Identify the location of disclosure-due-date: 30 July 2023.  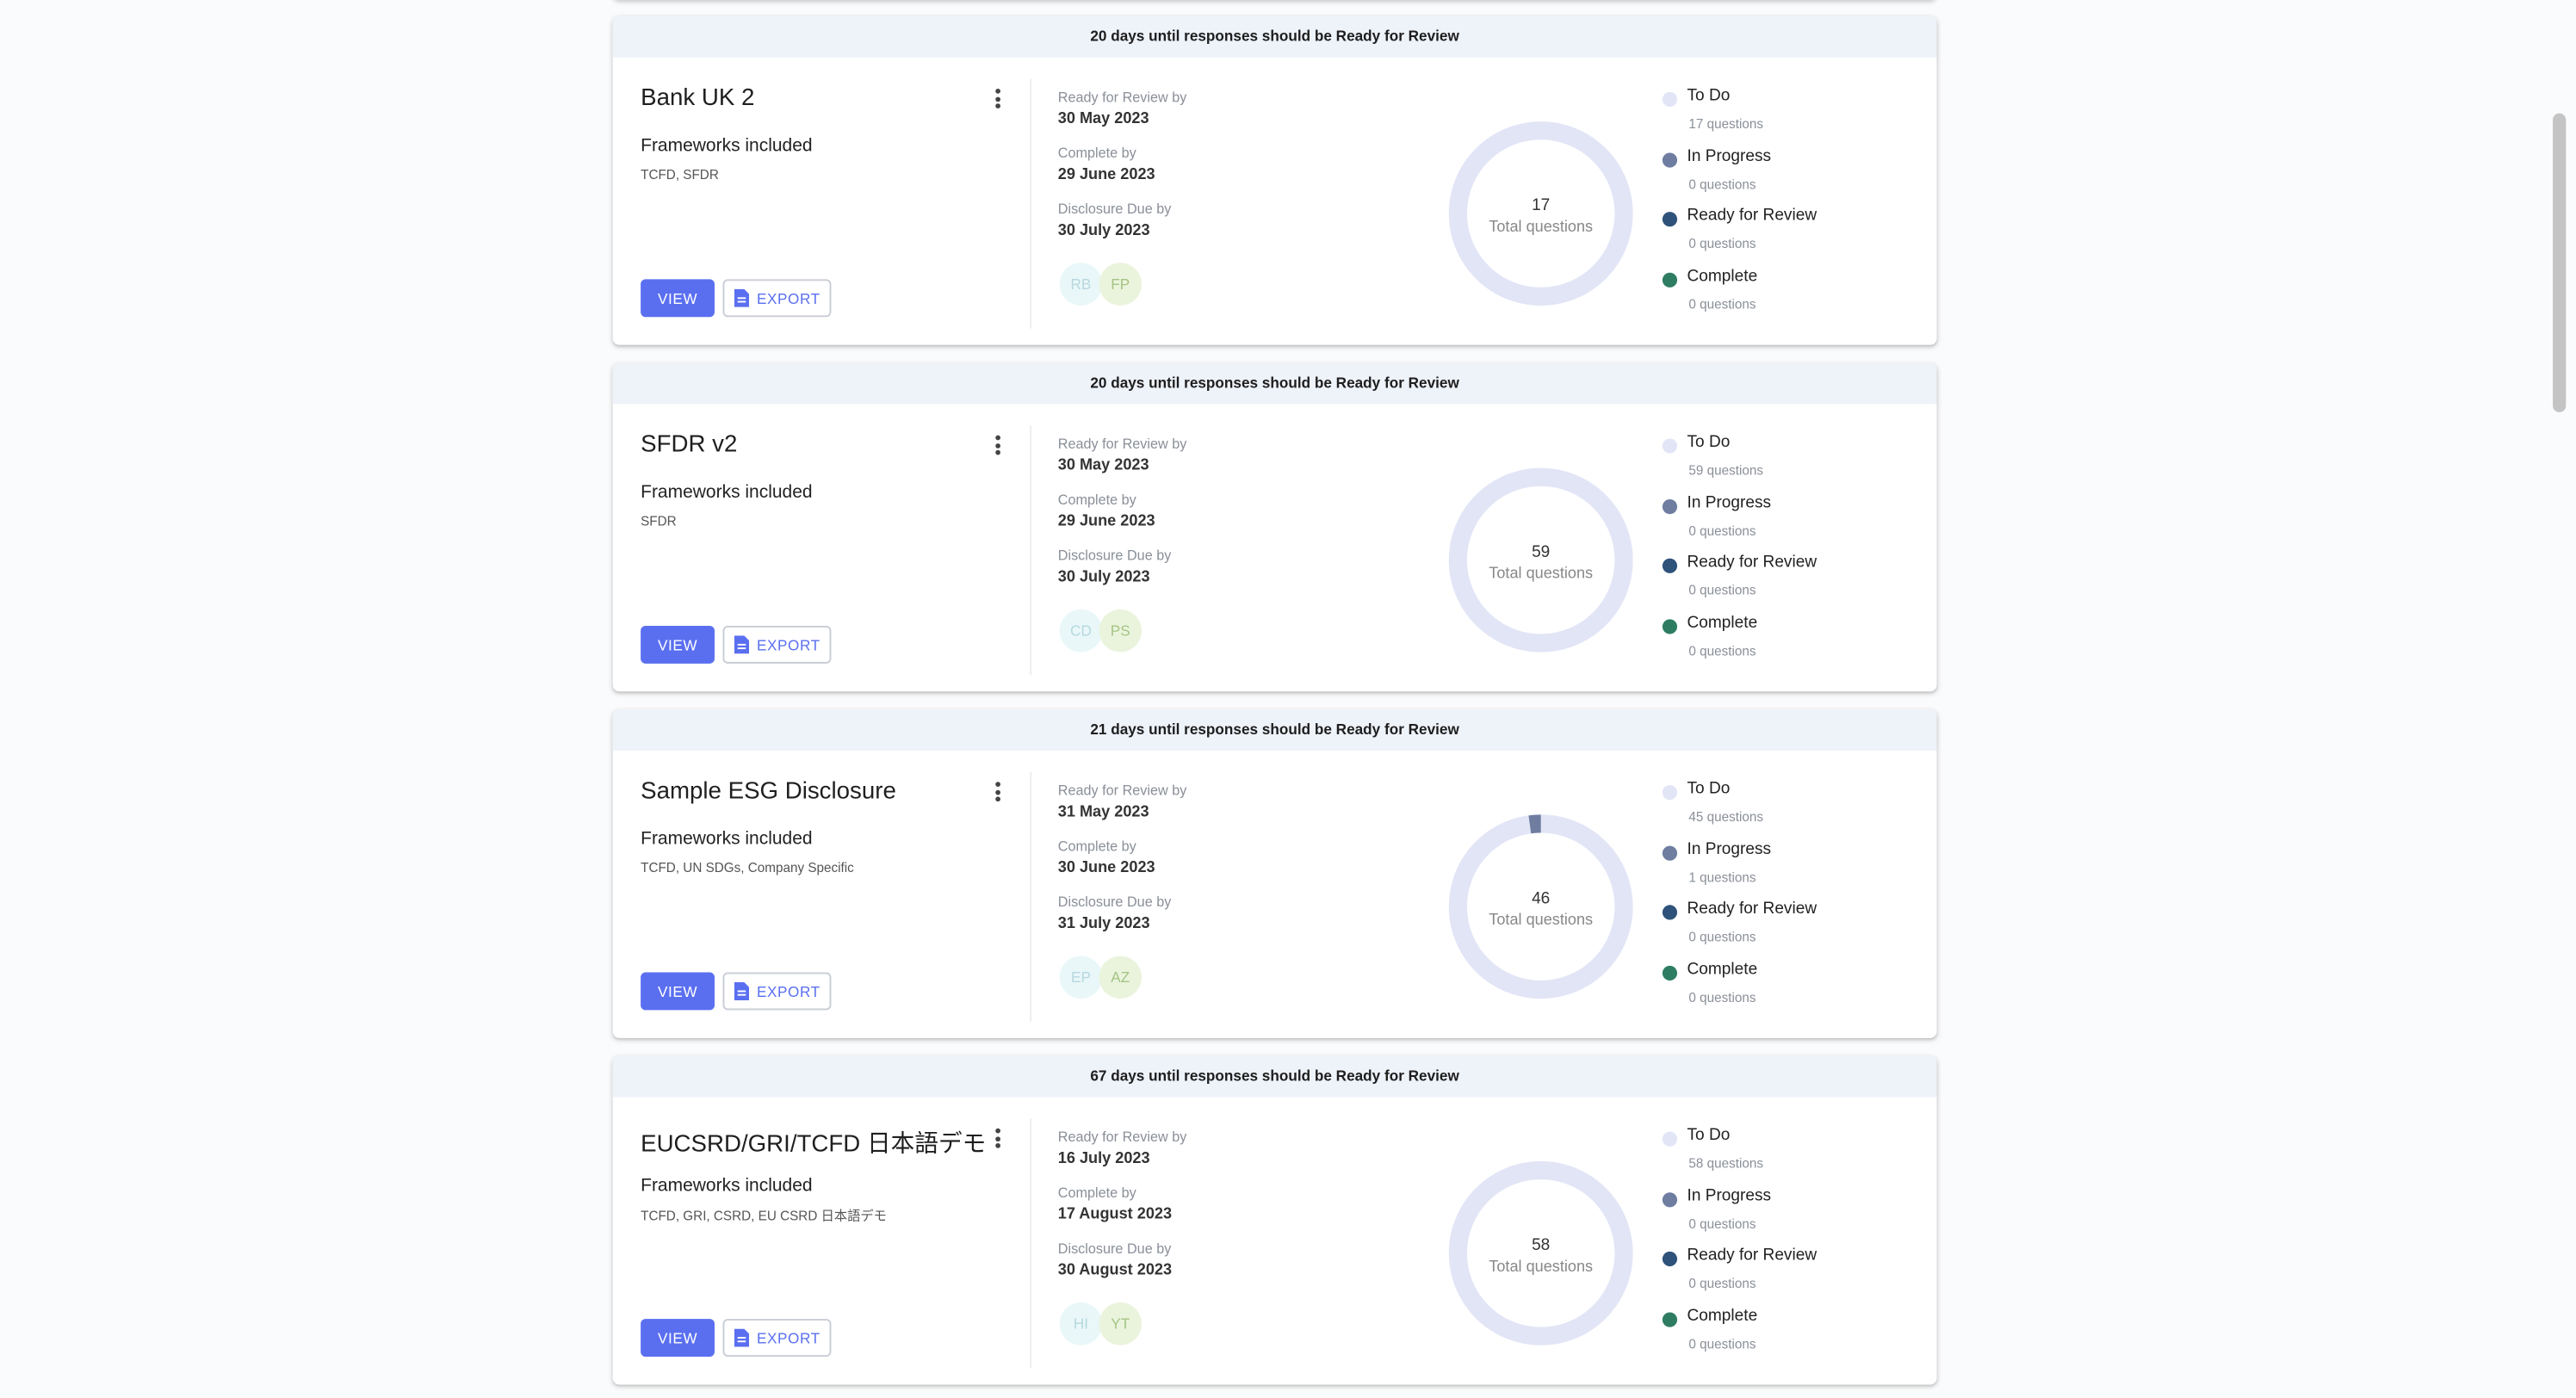
(1103, 578).